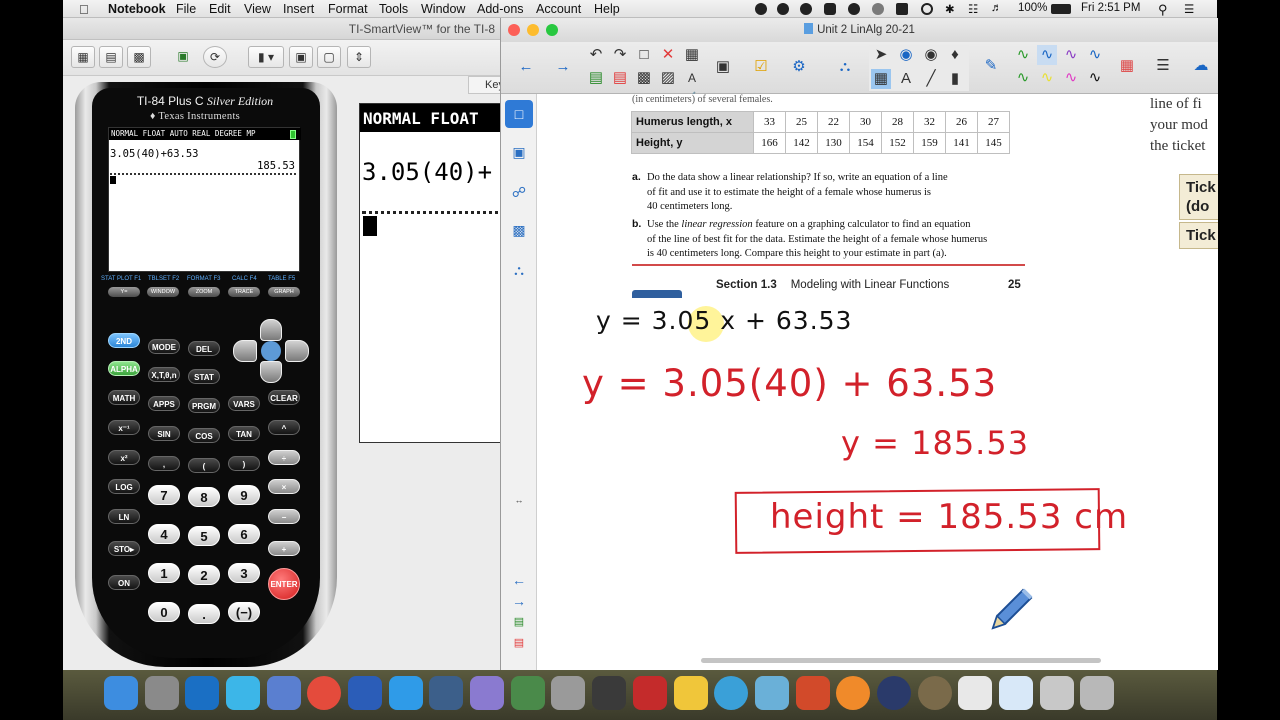 This screenshot has height=720, width=1280. I want to click on key-comma: ,, so click(164, 463).